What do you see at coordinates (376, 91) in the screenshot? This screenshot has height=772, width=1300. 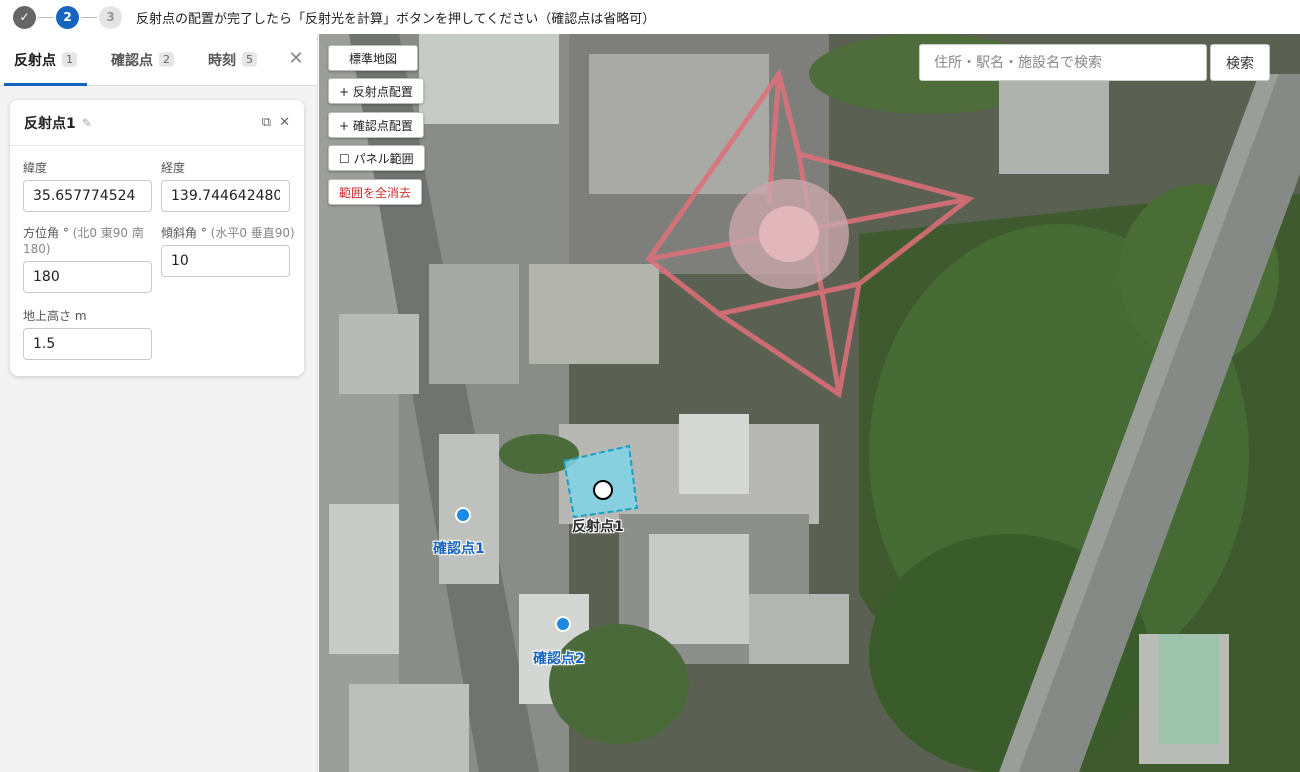 I see `add-reflection-point-button: + 反射点配置` at bounding box center [376, 91].